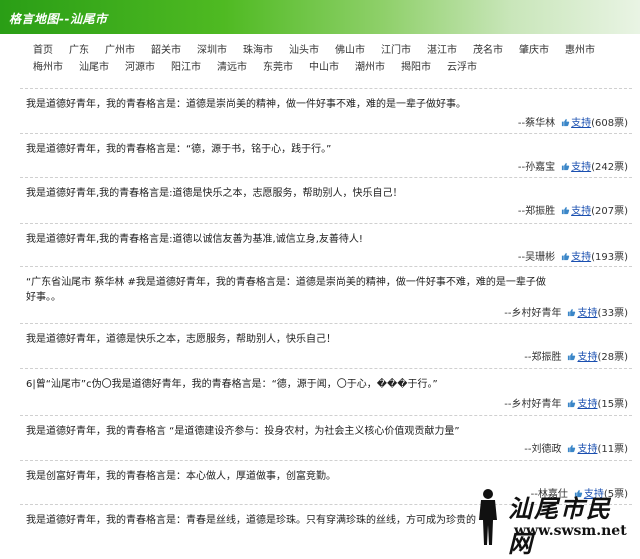 The height and width of the screenshot is (559, 640). Describe the element at coordinates (320, 17) in the screenshot. I see `page-header: 格言地图--汕尾市` at that location.